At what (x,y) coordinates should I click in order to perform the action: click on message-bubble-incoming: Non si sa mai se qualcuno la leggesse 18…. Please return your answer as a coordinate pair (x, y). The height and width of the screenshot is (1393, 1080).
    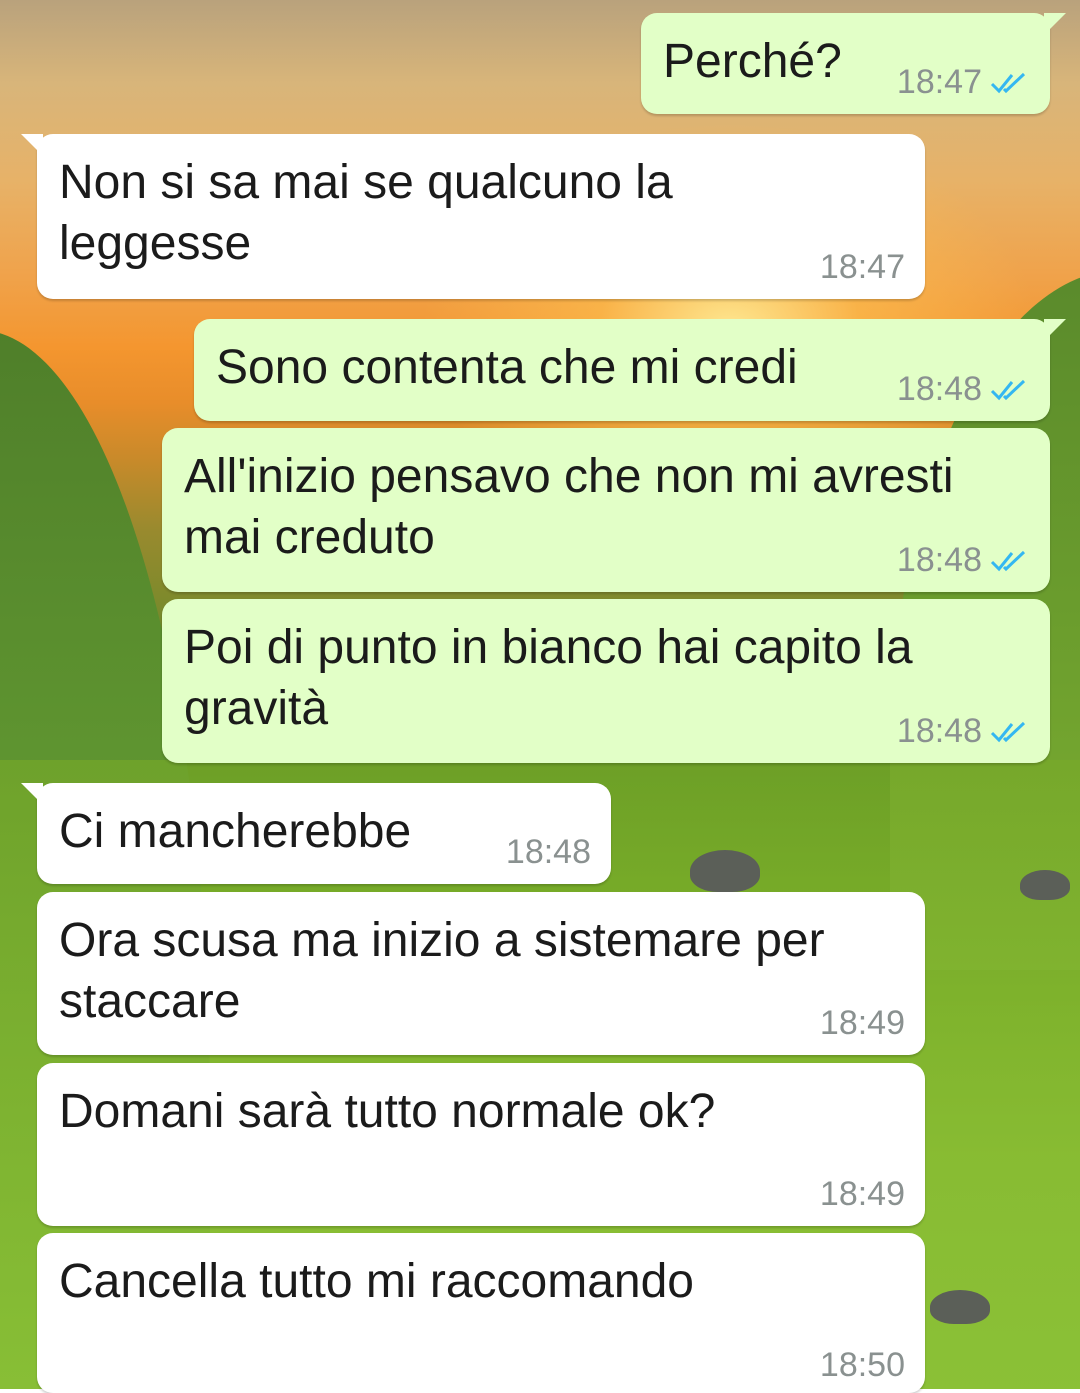
    Looking at the image, I should click on (473, 216).